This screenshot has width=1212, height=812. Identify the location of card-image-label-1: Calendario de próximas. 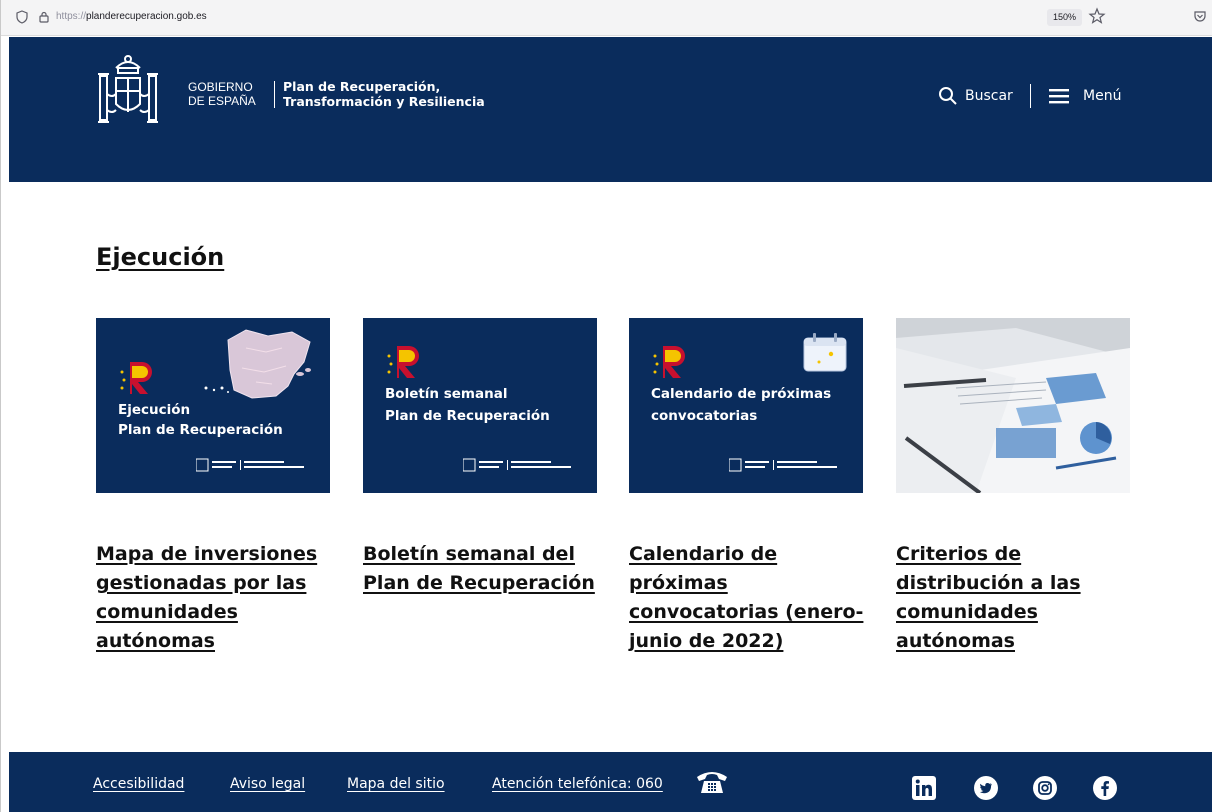
(741, 394).